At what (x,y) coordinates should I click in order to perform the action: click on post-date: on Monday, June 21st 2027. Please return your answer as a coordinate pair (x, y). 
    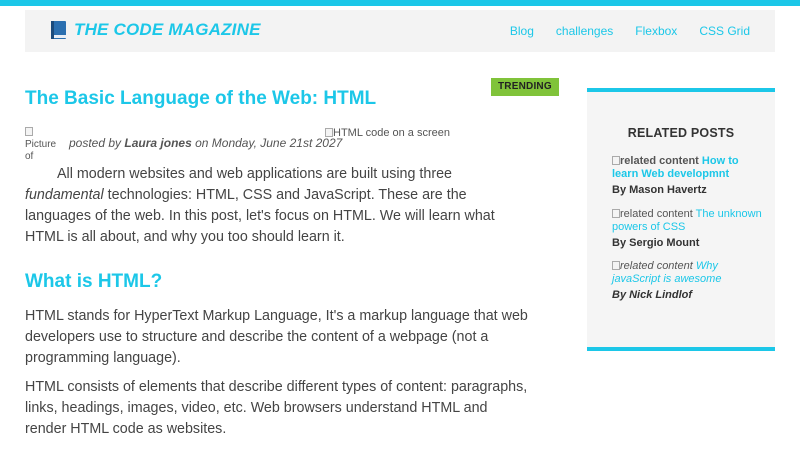
    Looking at the image, I should click on (269, 143).